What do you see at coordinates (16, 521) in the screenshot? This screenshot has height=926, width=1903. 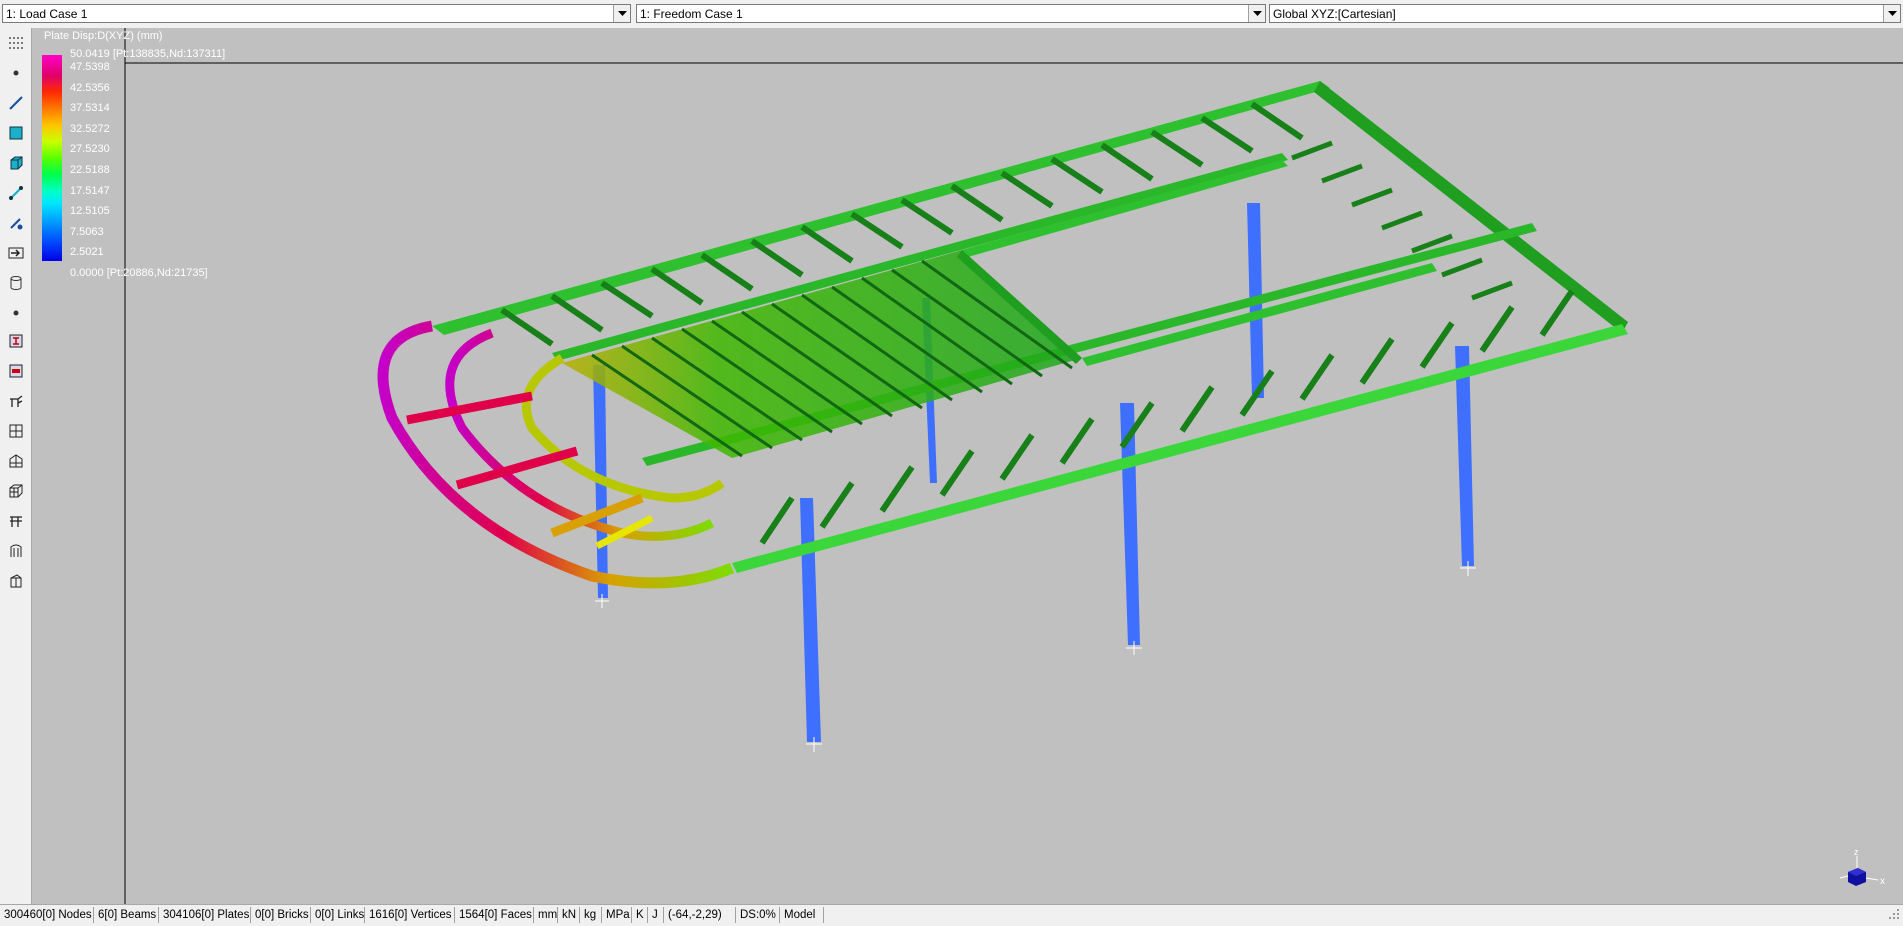 I see `portal-icon` at bounding box center [16, 521].